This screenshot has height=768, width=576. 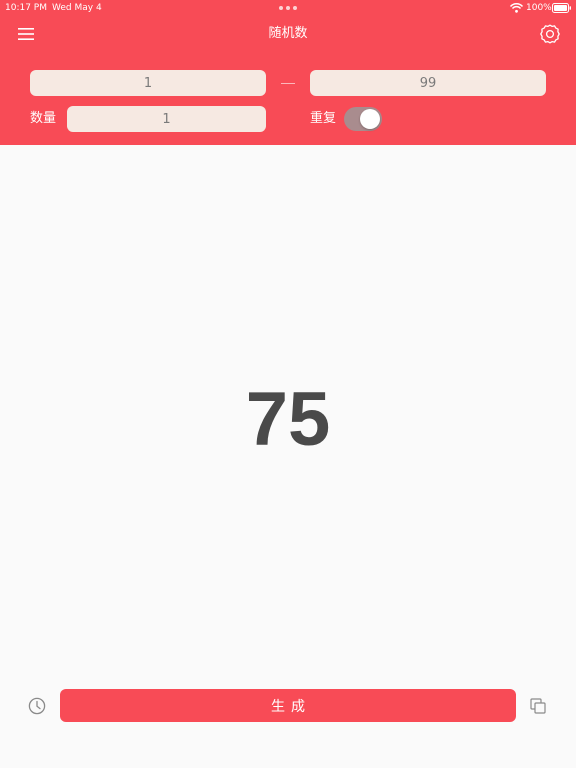 I want to click on clock-icon, so click(x=37, y=706).